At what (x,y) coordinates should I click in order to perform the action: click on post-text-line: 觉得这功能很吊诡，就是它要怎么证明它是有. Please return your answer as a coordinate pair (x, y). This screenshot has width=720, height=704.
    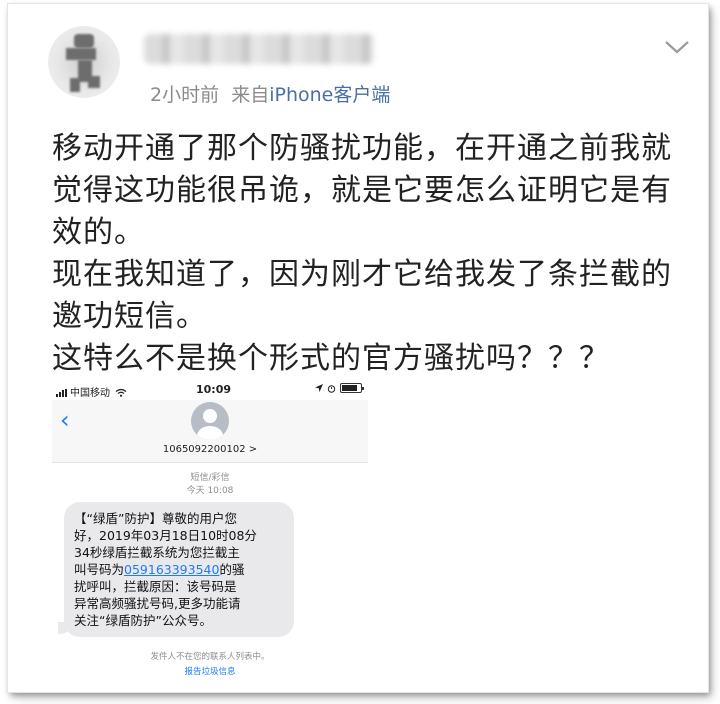
    Looking at the image, I should click on (362, 190).